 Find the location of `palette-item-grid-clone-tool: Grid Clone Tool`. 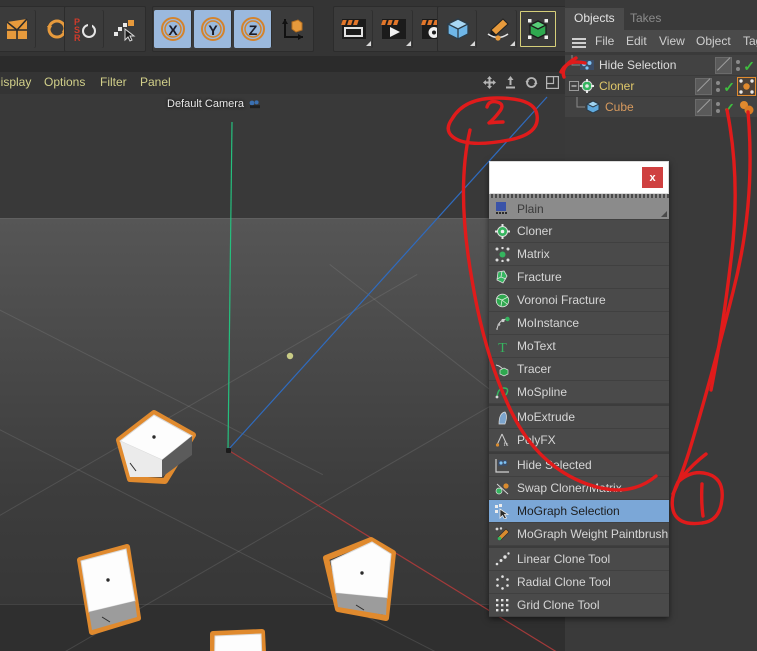

palette-item-grid-clone-tool: Grid Clone Tool is located at coordinates (579, 605).